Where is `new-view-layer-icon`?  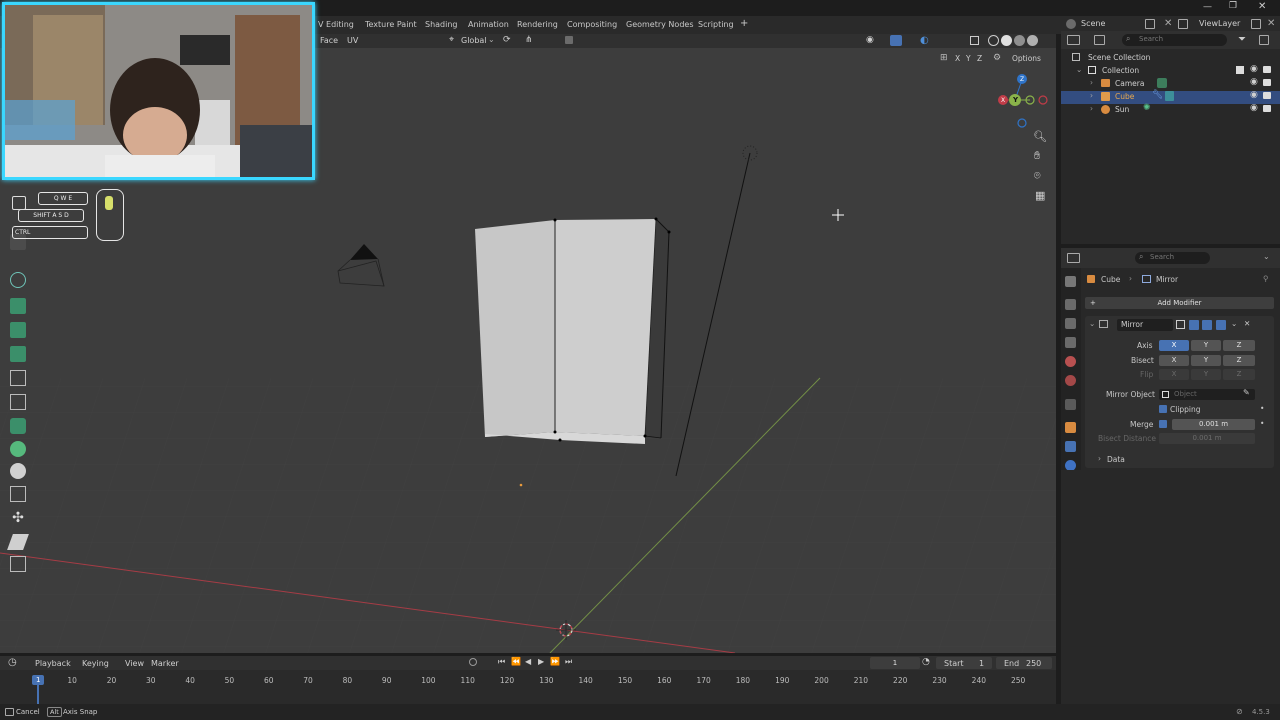 new-view-layer-icon is located at coordinates (1256, 24).